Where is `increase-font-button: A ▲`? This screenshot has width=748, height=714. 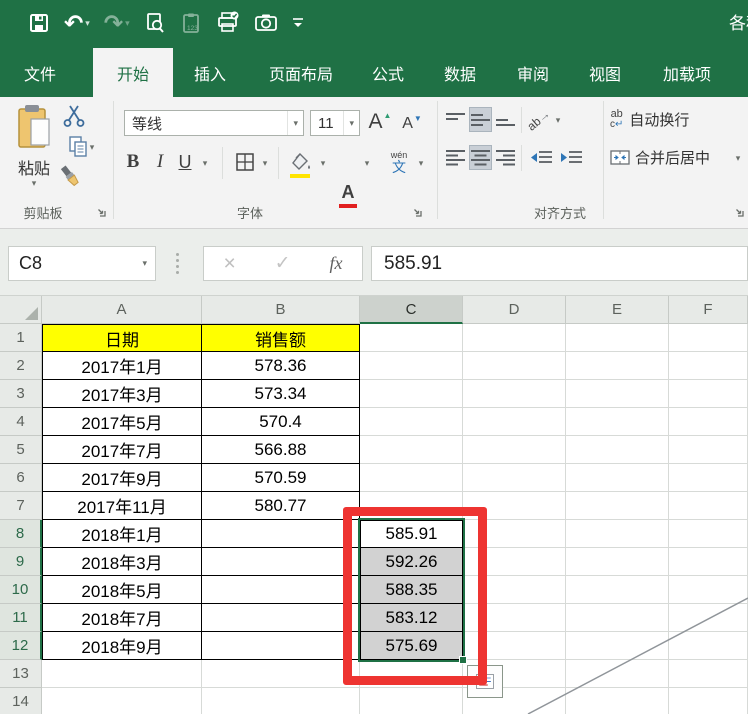
increase-font-button: A ▲ is located at coordinates (380, 122).